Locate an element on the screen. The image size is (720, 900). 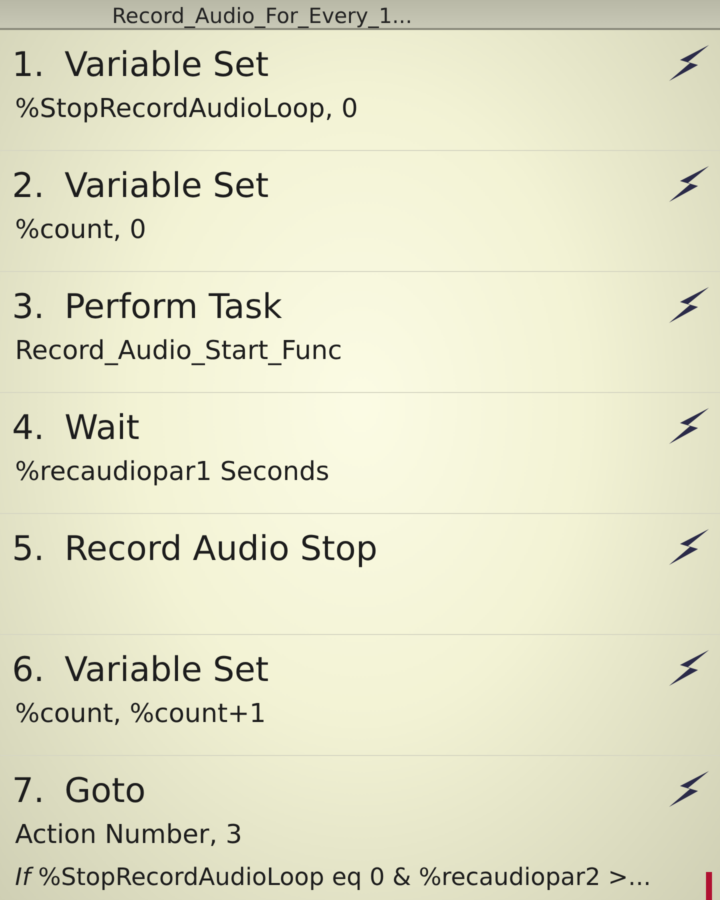
action-name: Wait is located at coordinates (102, 428).